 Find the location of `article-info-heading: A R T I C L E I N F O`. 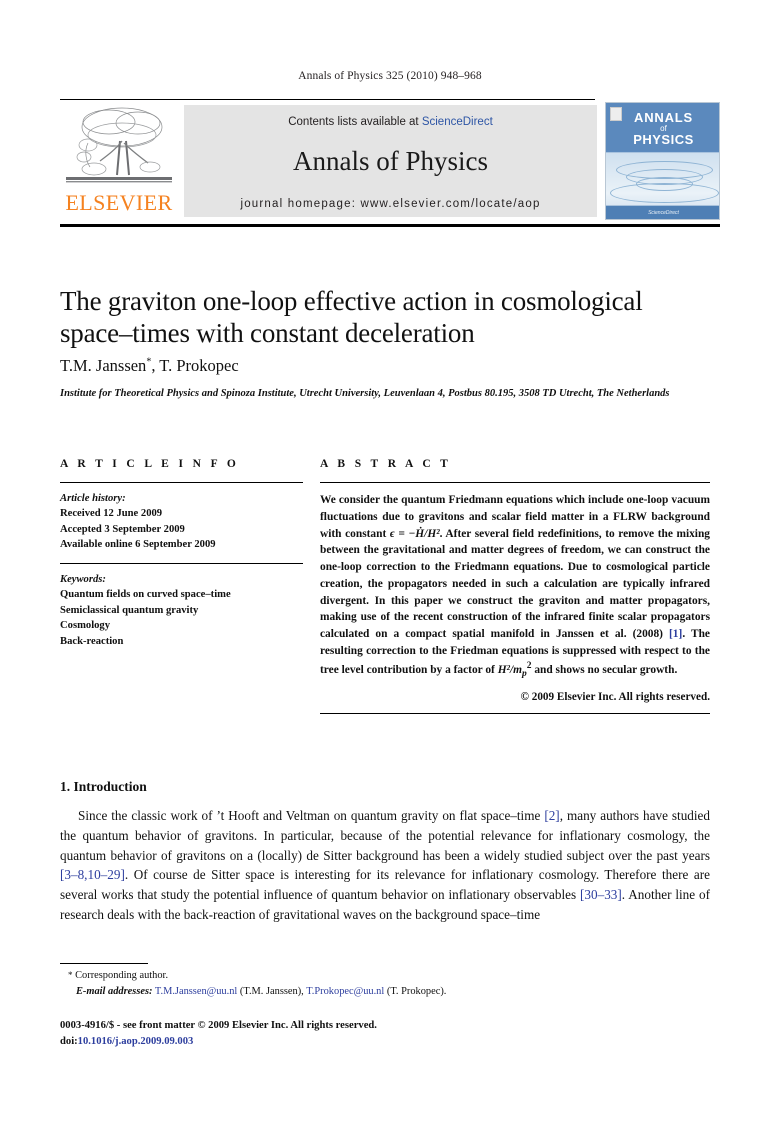

article-info-heading: A R T I C L E I N F O is located at coordinates (150, 464).